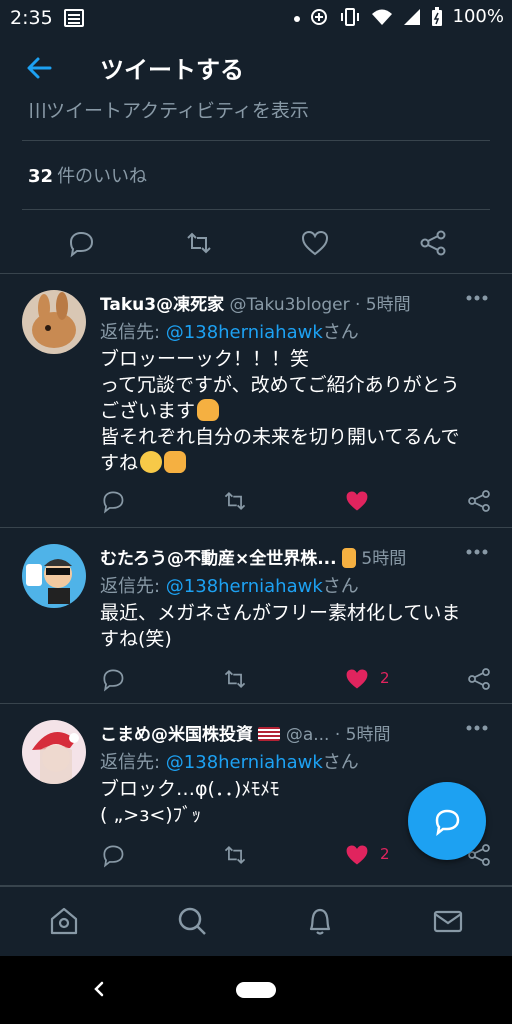 Image resolution: width=512 pixels, height=1024 pixels. I want to click on status-bar: 2:35 100%, so click(256, 18).